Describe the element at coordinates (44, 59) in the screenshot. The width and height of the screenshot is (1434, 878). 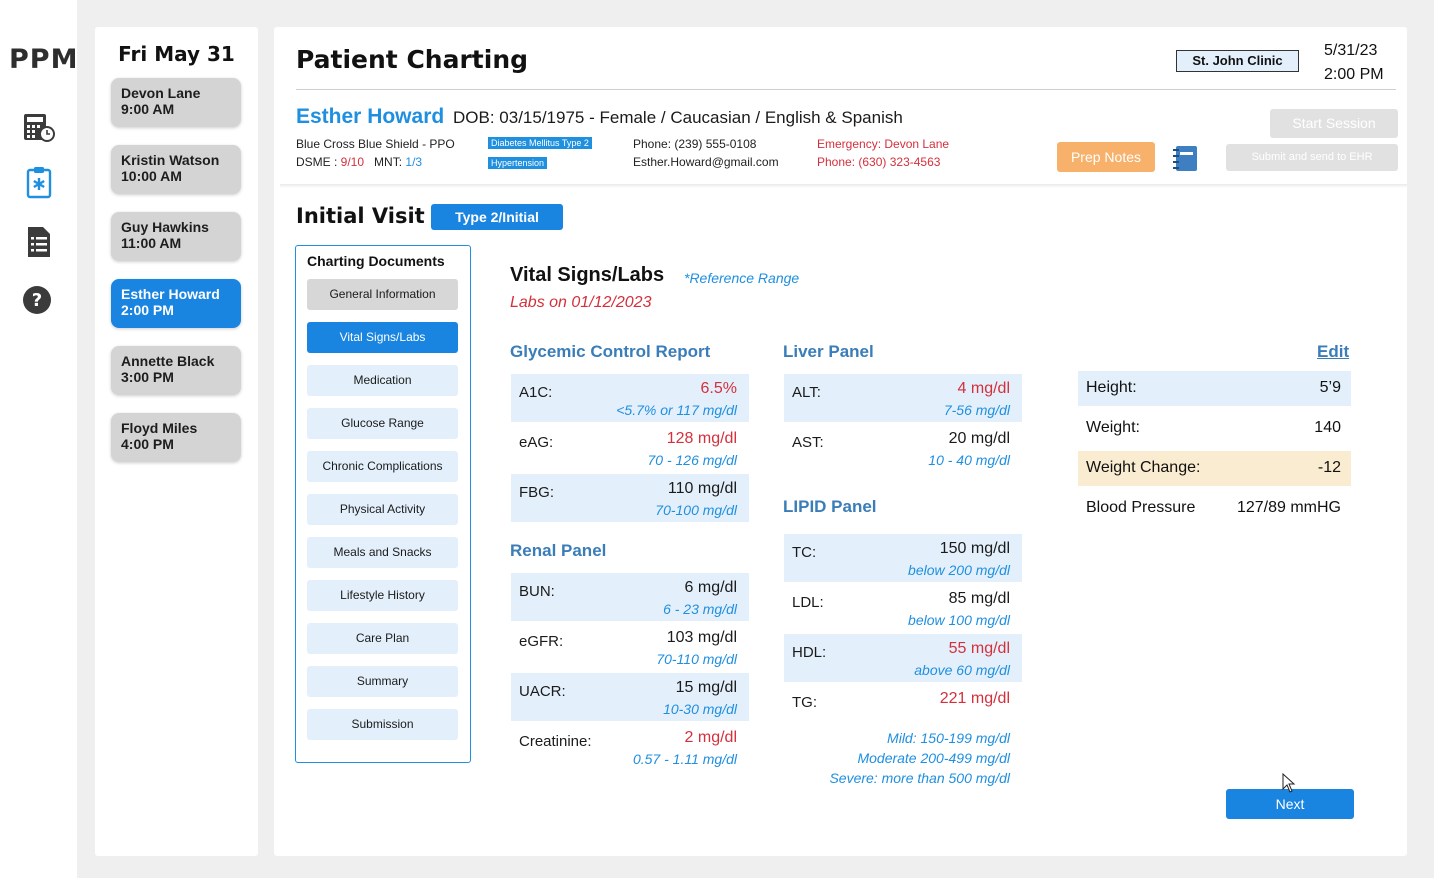
I see `app-logo: PPM` at that location.